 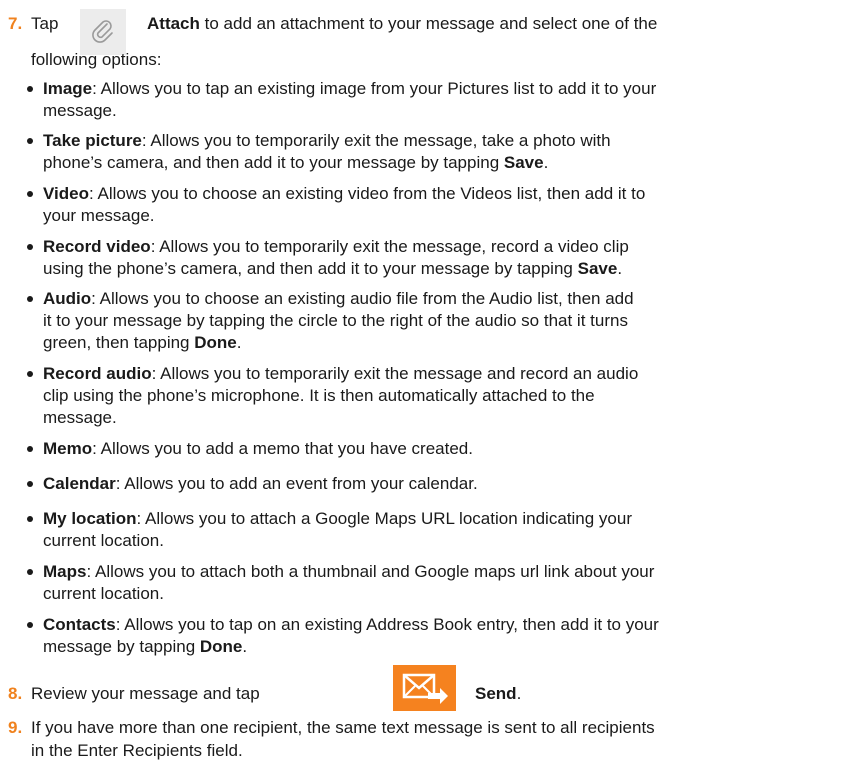 What do you see at coordinates (15, 693) in the screenshot?
I see `step-number-8: 8.` at bounding box center [15, 693].